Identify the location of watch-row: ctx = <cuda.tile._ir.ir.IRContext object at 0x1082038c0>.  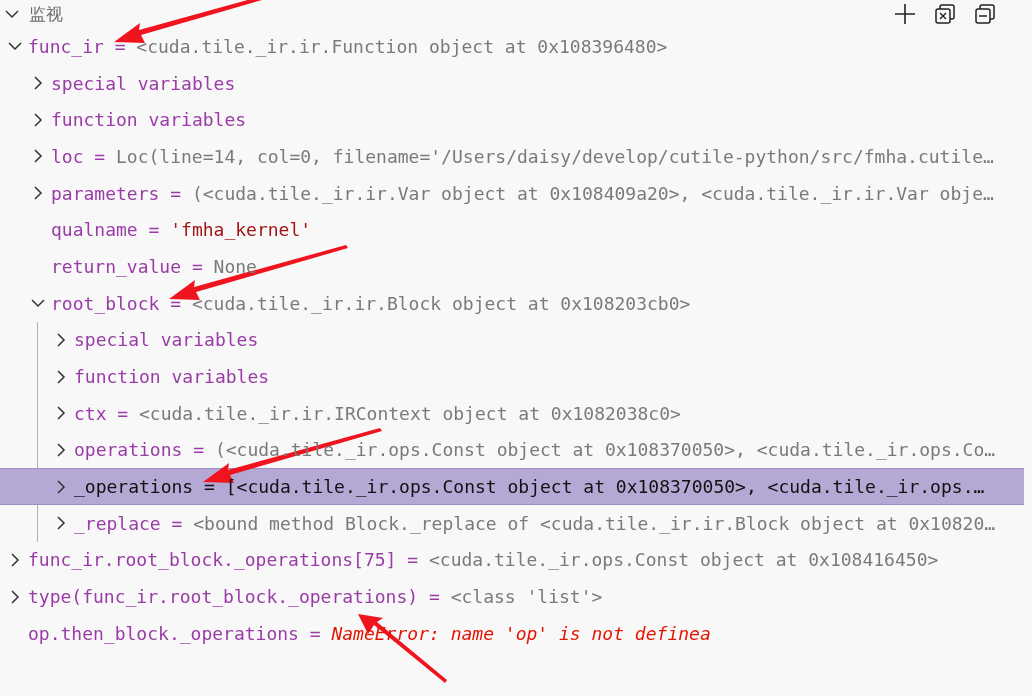
(512, 413).